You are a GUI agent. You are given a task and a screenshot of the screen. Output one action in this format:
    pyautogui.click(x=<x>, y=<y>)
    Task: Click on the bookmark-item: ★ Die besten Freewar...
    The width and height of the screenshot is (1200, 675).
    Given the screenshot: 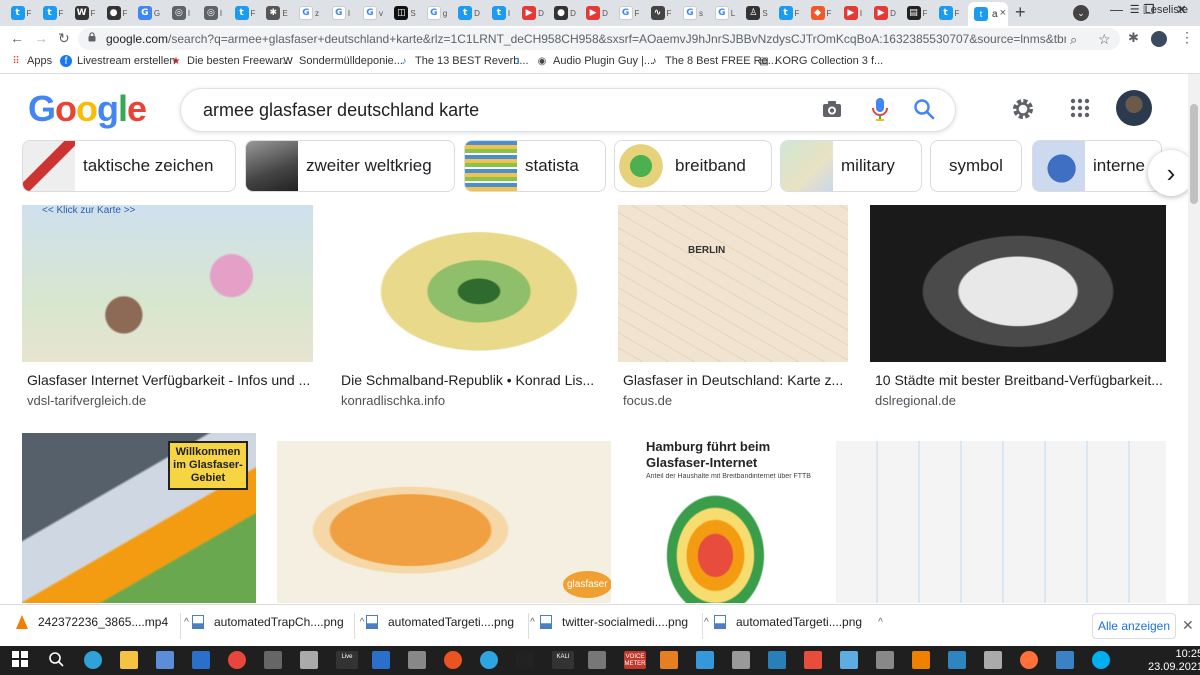 What is the action you would take?
    pyautogui.click(x=231, y=61)
    